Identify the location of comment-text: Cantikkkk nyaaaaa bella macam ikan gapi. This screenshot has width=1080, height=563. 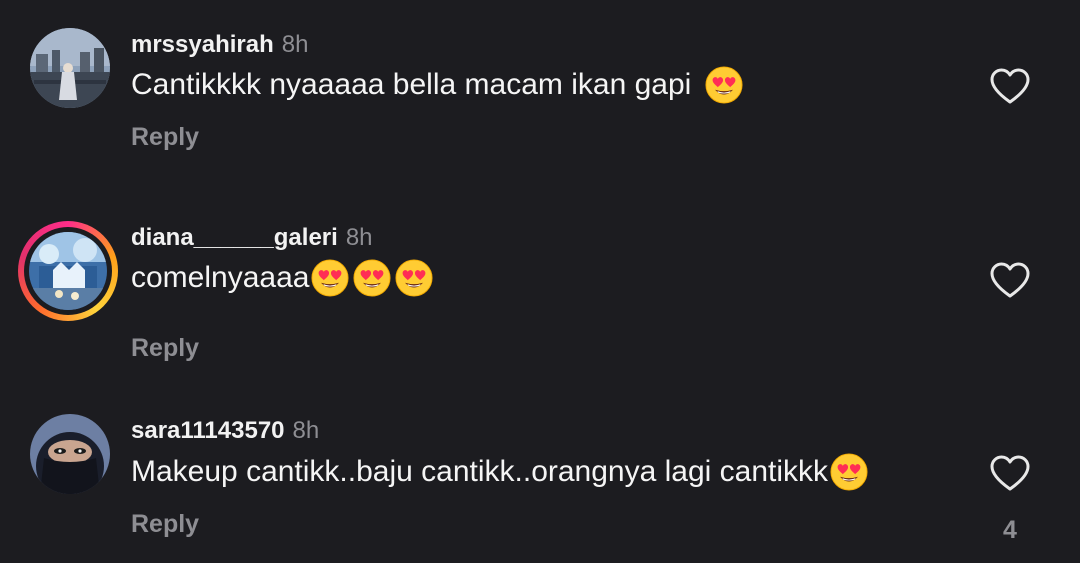
(437, 85).